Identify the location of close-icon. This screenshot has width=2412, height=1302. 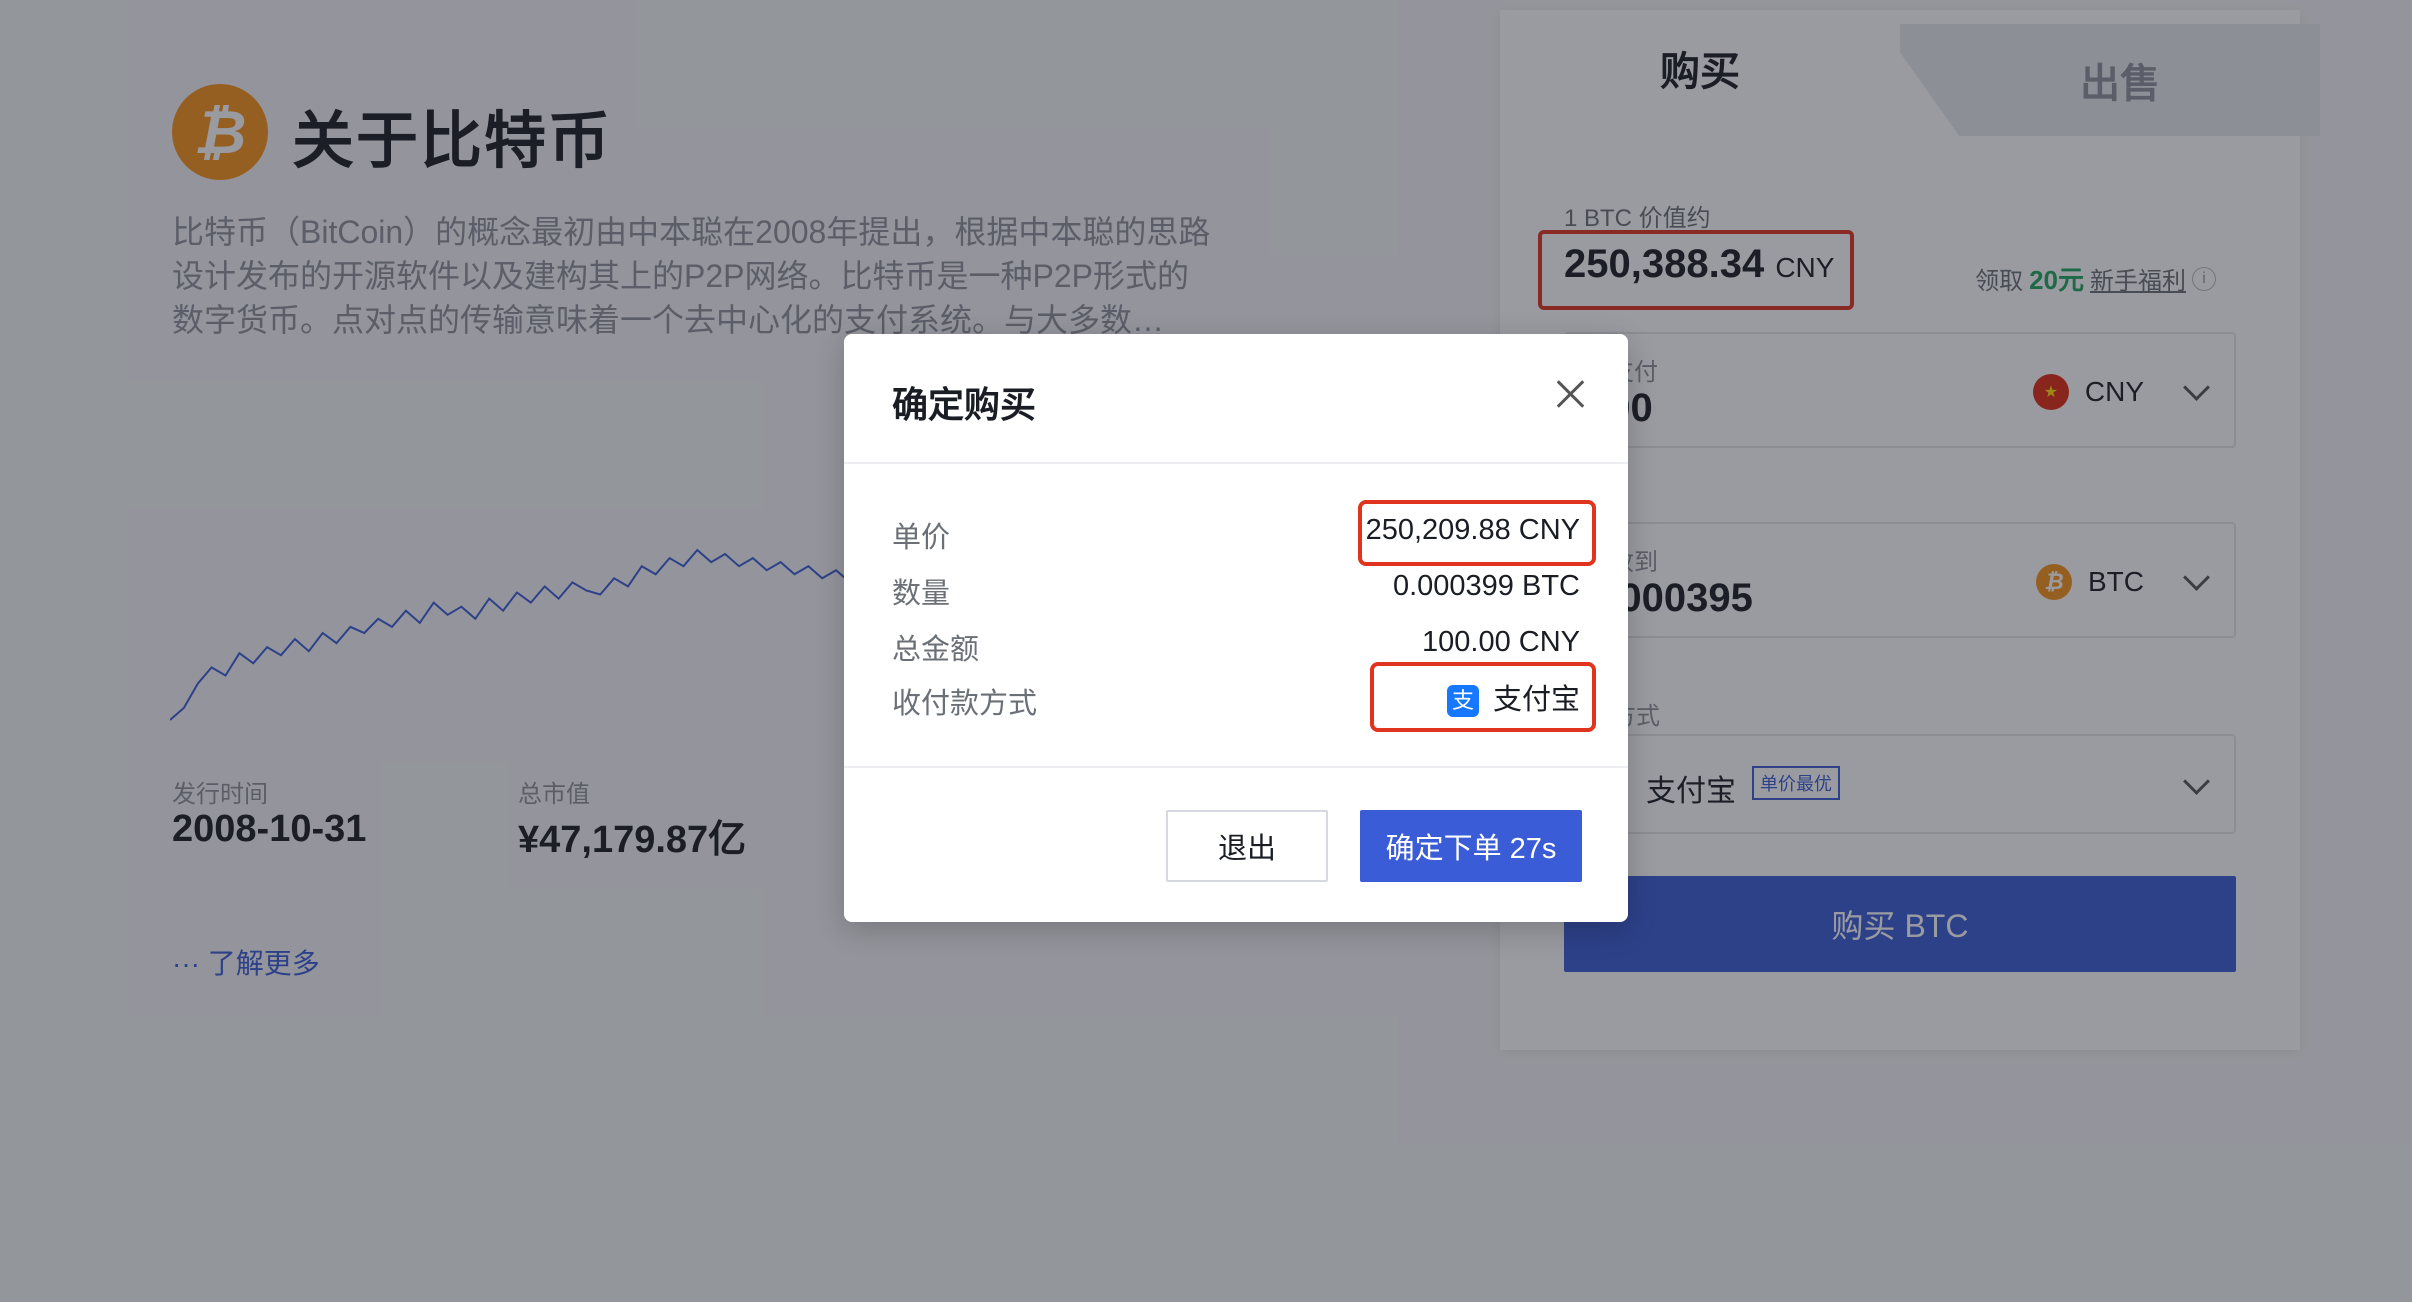
(1570, 394).